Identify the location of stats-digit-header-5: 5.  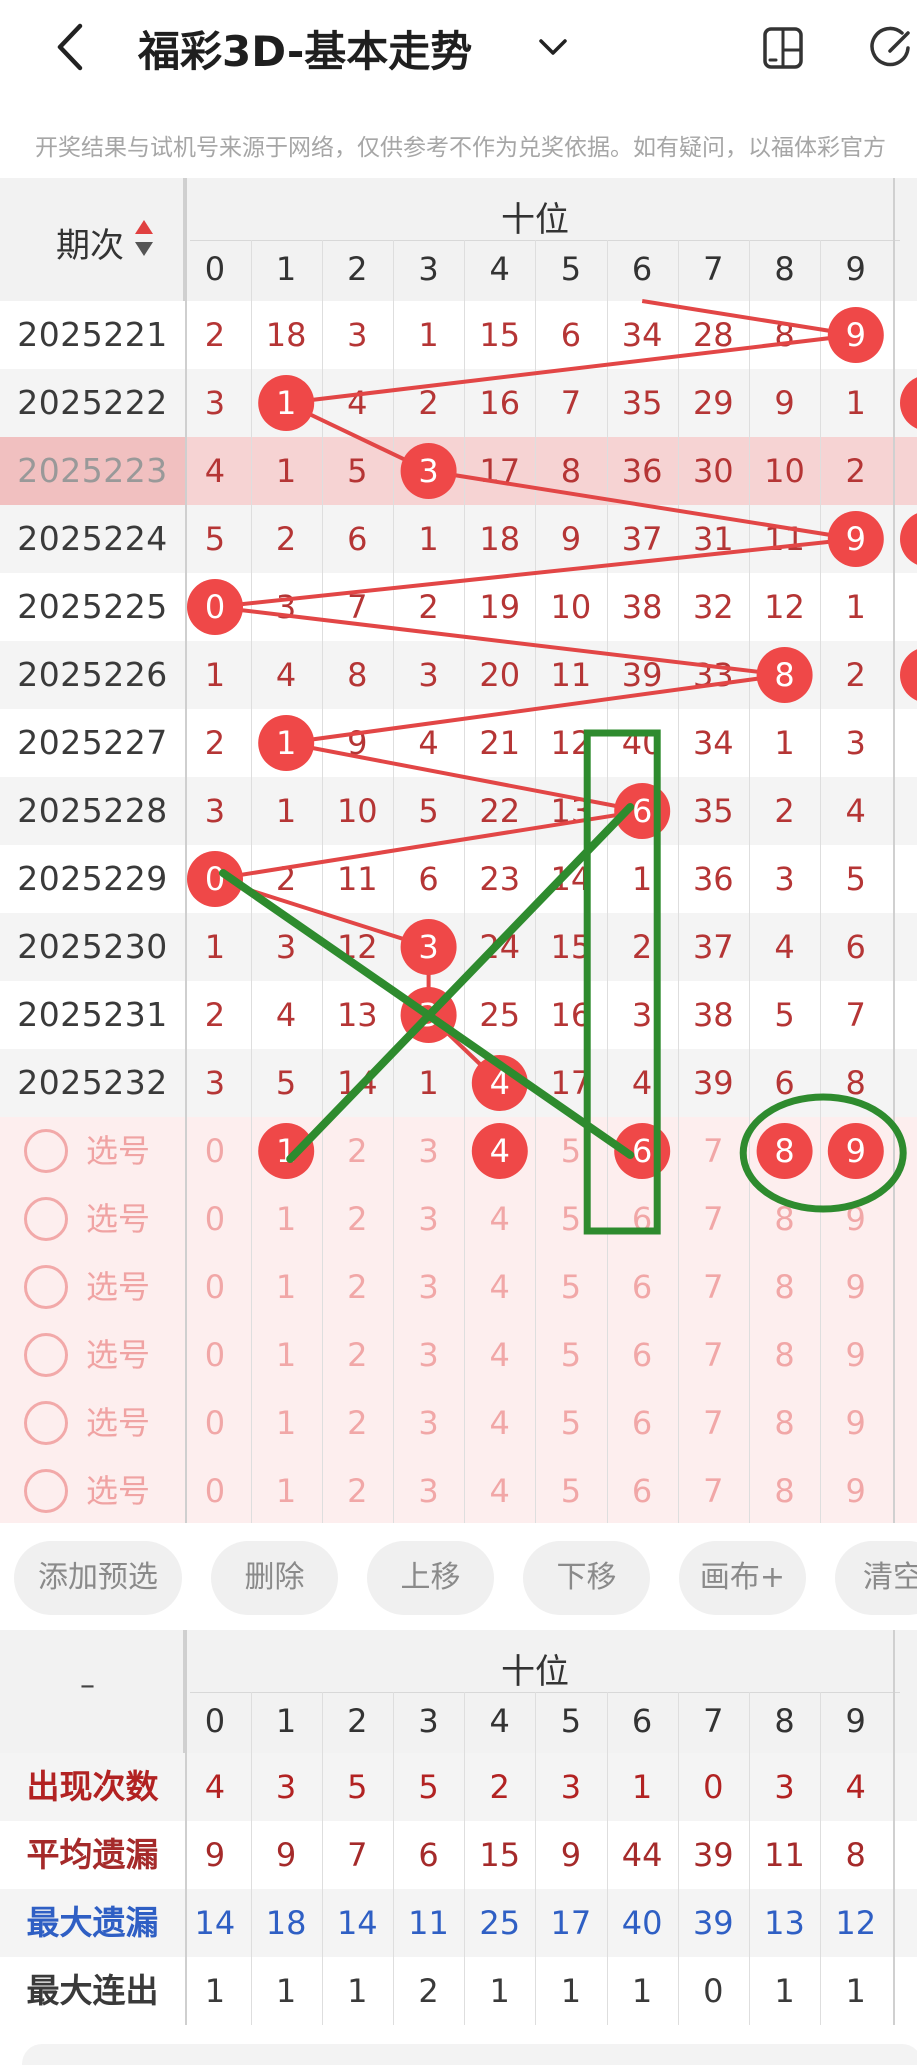
(571, 1721).